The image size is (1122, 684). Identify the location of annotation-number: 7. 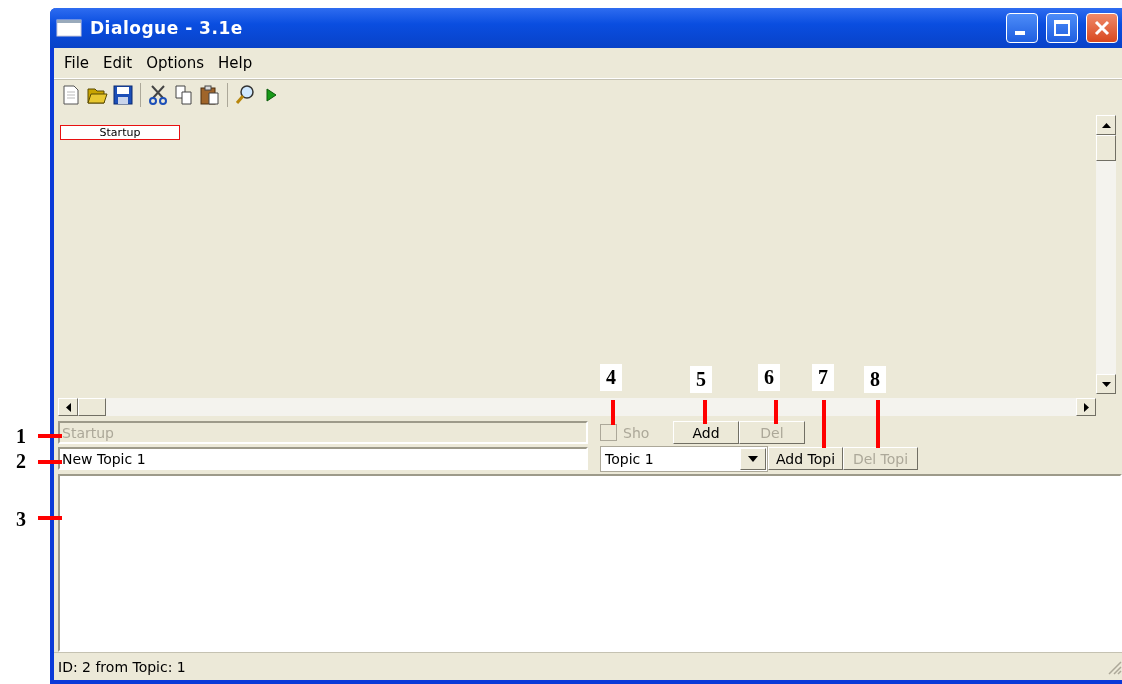
(823, 377).